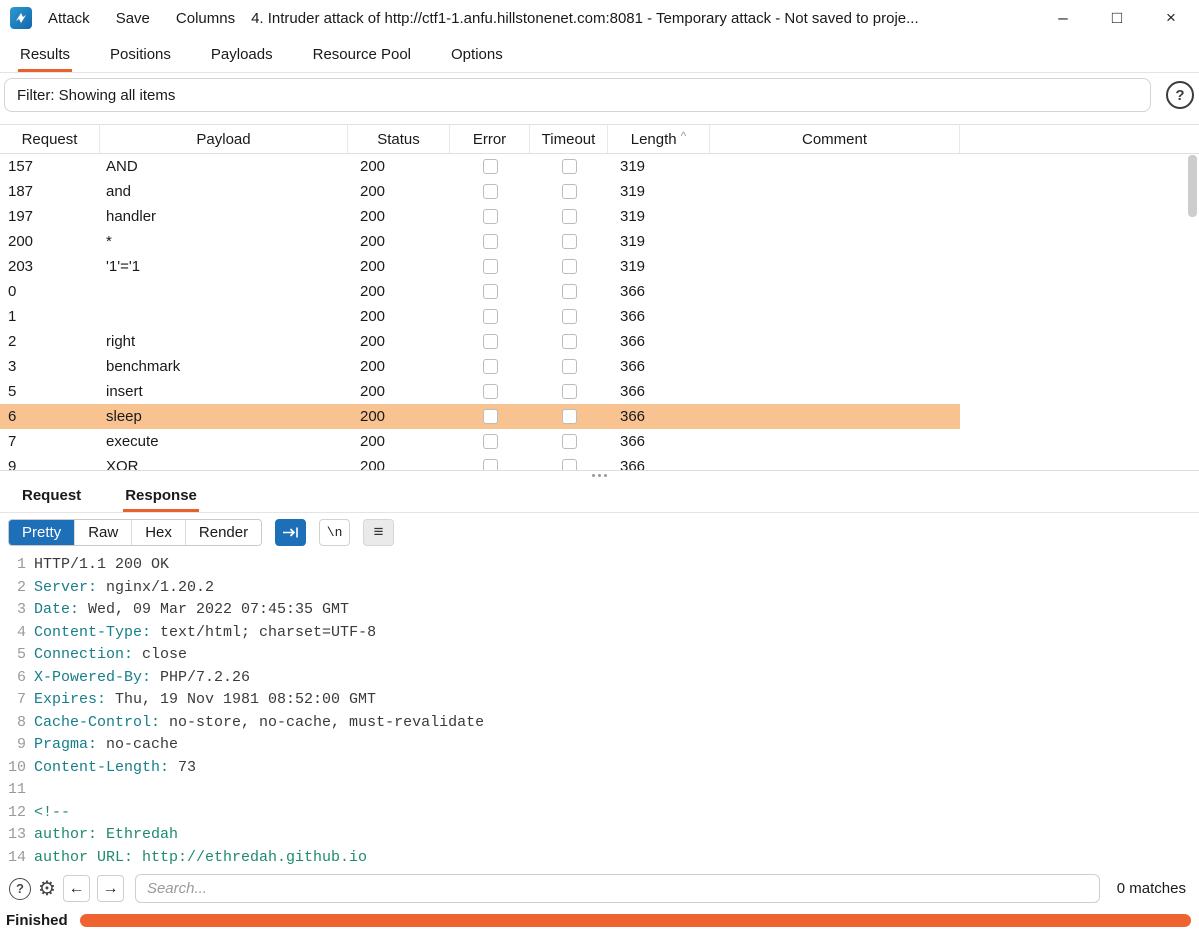 The width and height of the screenshot is (1199, 940). I want to click on attack-status-label: Finished, so click(37, 920).